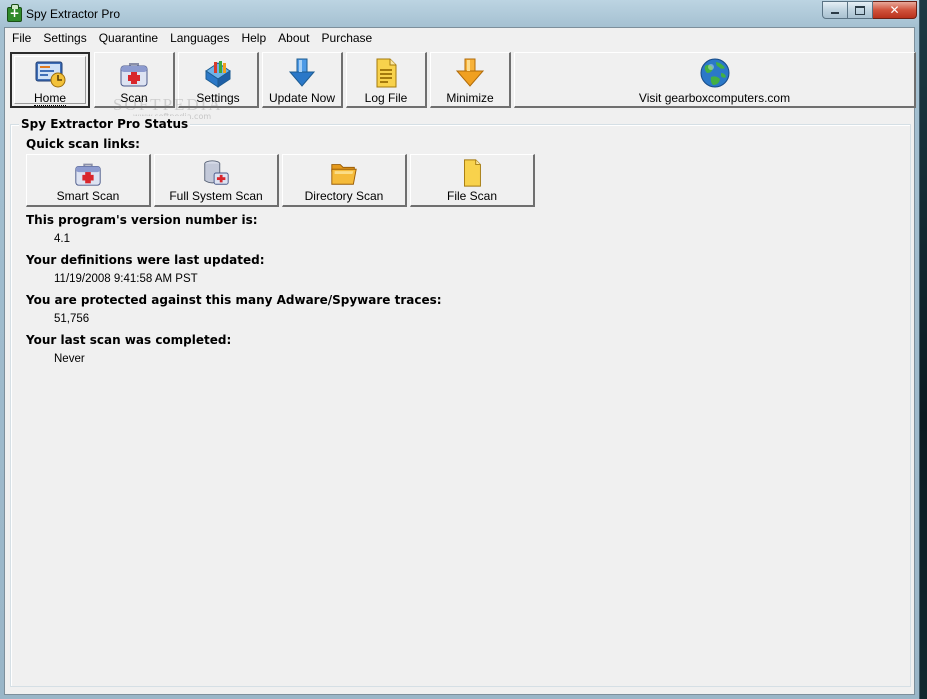 The width and height of the screenshot is (927, 699). What do you see at coordinates (472, 196) in the screenshot?
I see `file-scan-label: File Scan` at bounding box center [472, 196].